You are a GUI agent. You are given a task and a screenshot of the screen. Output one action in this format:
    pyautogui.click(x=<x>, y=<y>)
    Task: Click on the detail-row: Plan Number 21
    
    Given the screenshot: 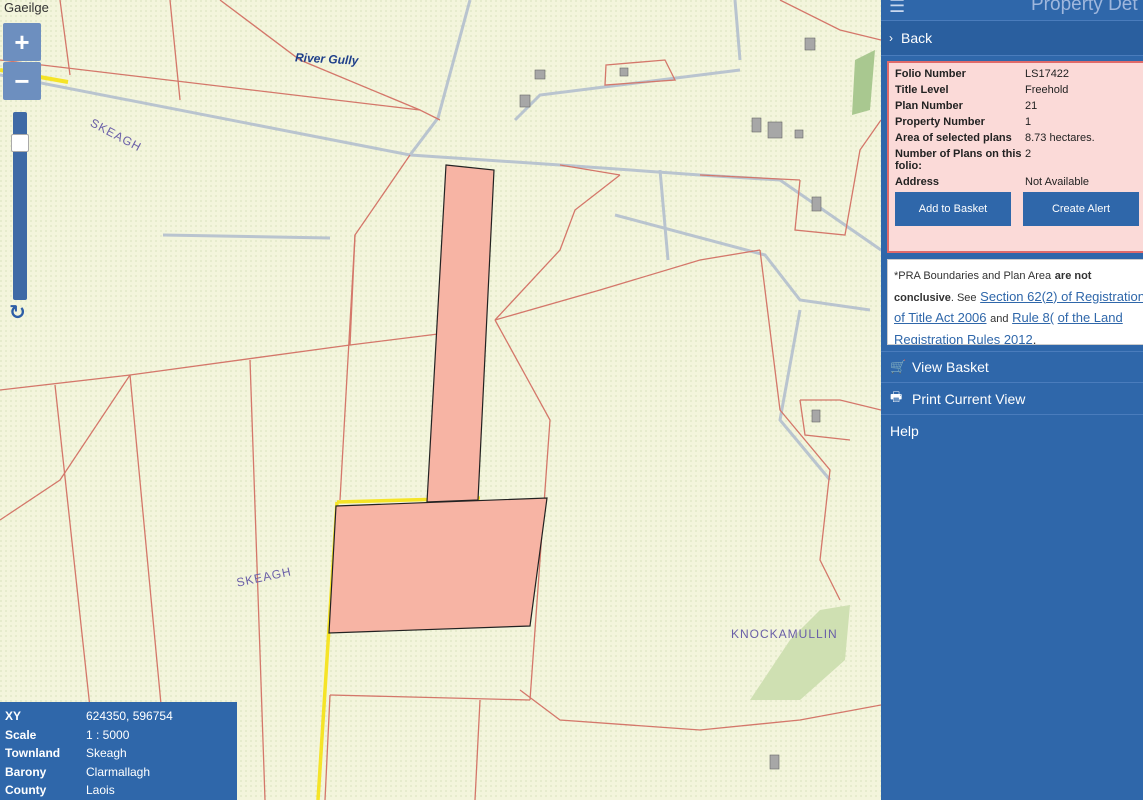 What is the action you would take?
    pyautogui.click(x=966, y=106)
    